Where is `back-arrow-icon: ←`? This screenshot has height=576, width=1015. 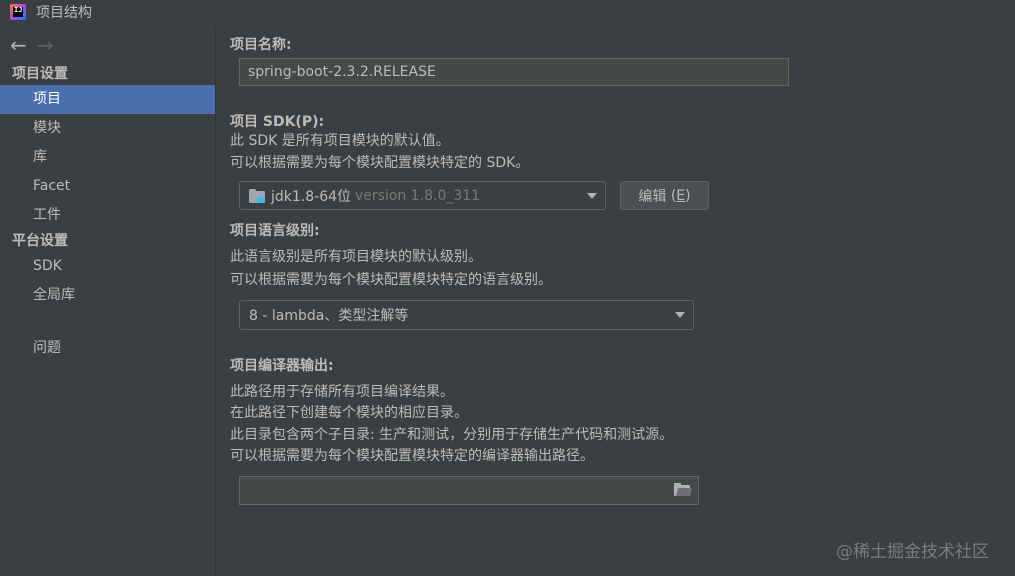 back-arrow-icon: ← is located at coordinates (18, 45).